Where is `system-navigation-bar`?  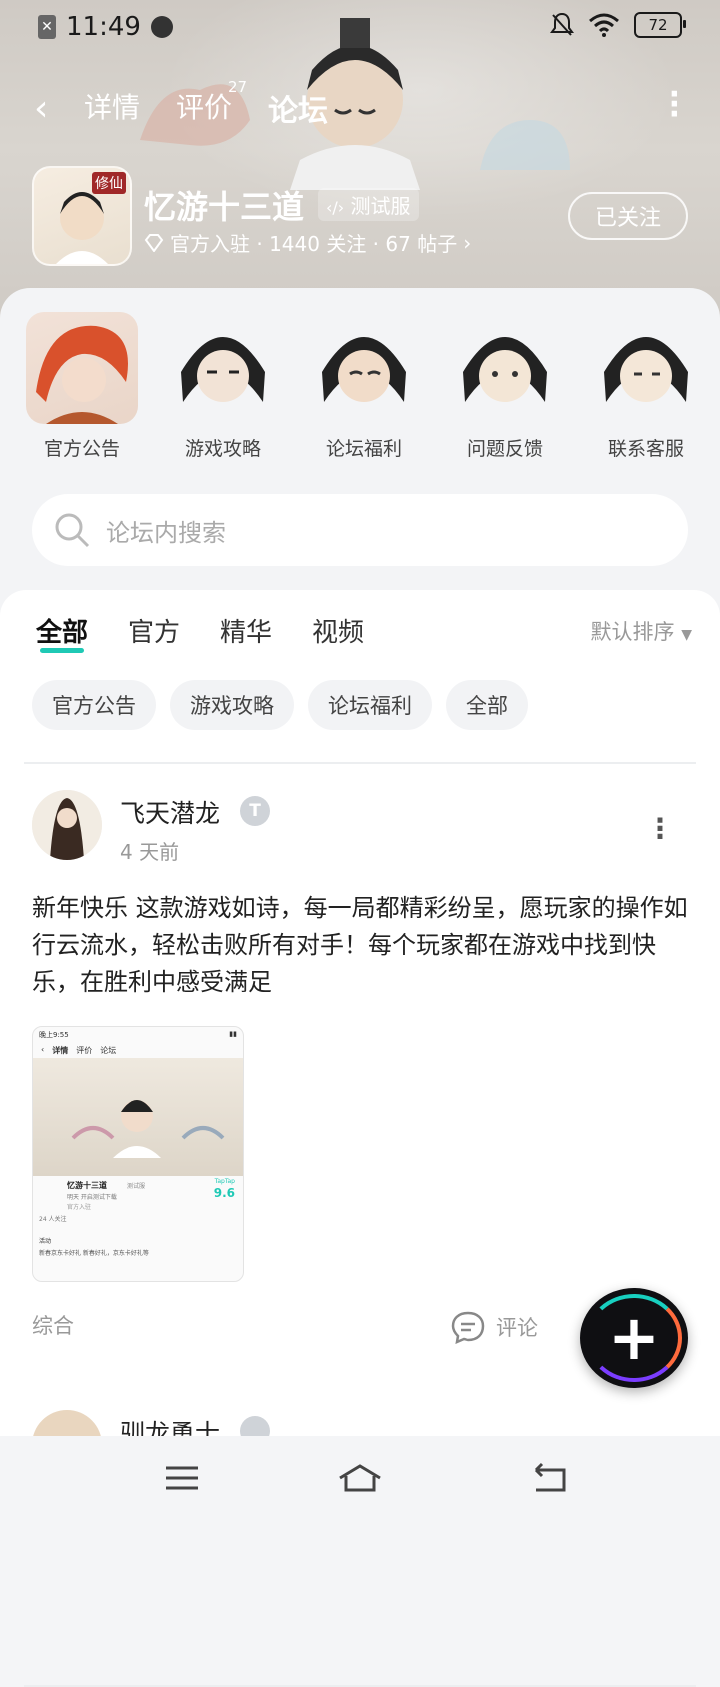
system-navigation-bar is located at coordinates (360, 1478).